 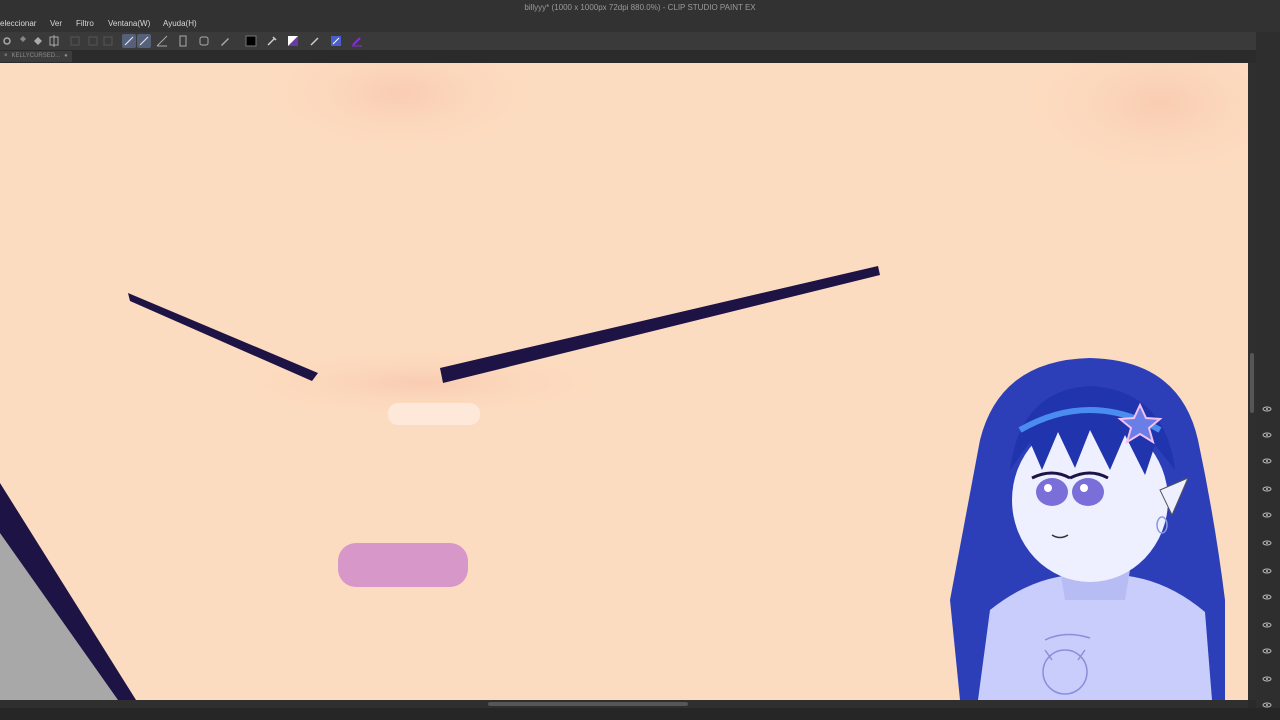 I want to click on settings-icon, so click(x=7, y=41).